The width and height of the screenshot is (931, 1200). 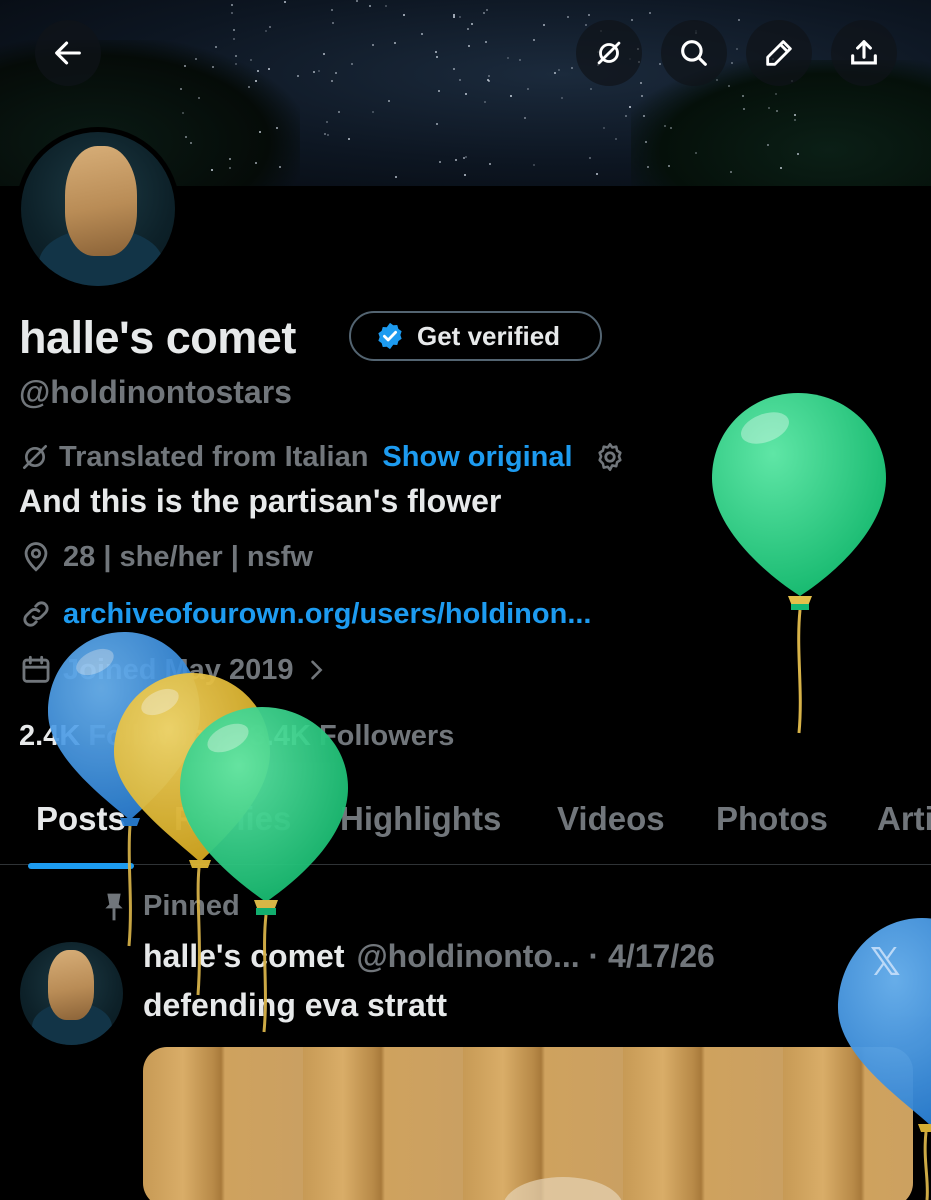 I want to click on translate-icon, so click(x=35, y=457).